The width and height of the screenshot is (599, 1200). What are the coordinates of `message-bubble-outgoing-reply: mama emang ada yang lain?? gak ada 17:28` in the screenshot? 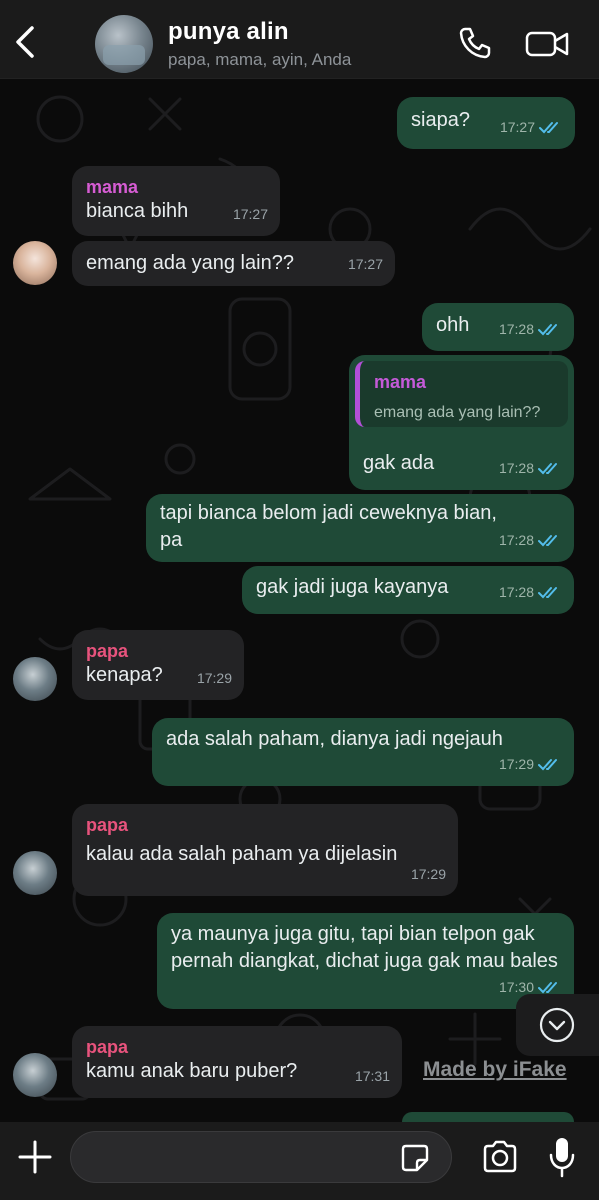 It's located at (461, 422).